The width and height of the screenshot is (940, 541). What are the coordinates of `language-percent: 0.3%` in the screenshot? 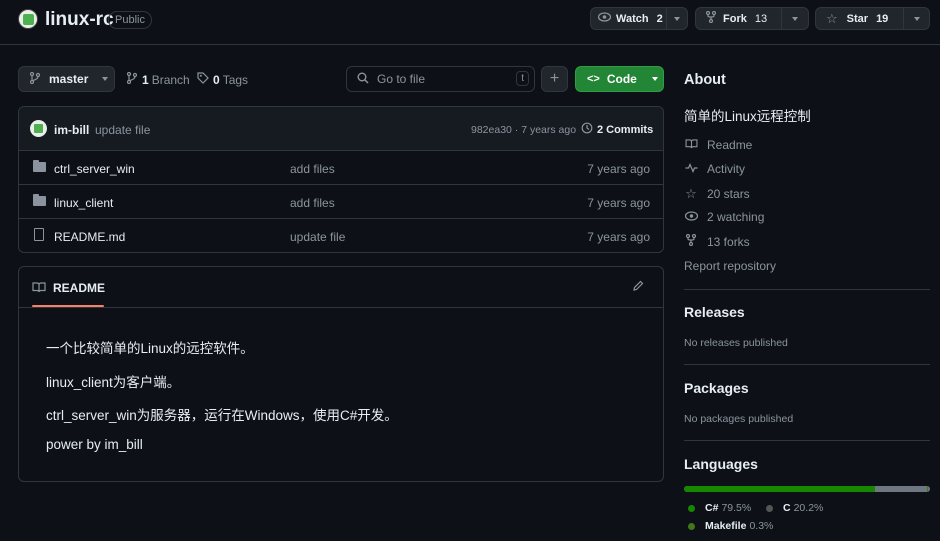 It's located at (761, 526).